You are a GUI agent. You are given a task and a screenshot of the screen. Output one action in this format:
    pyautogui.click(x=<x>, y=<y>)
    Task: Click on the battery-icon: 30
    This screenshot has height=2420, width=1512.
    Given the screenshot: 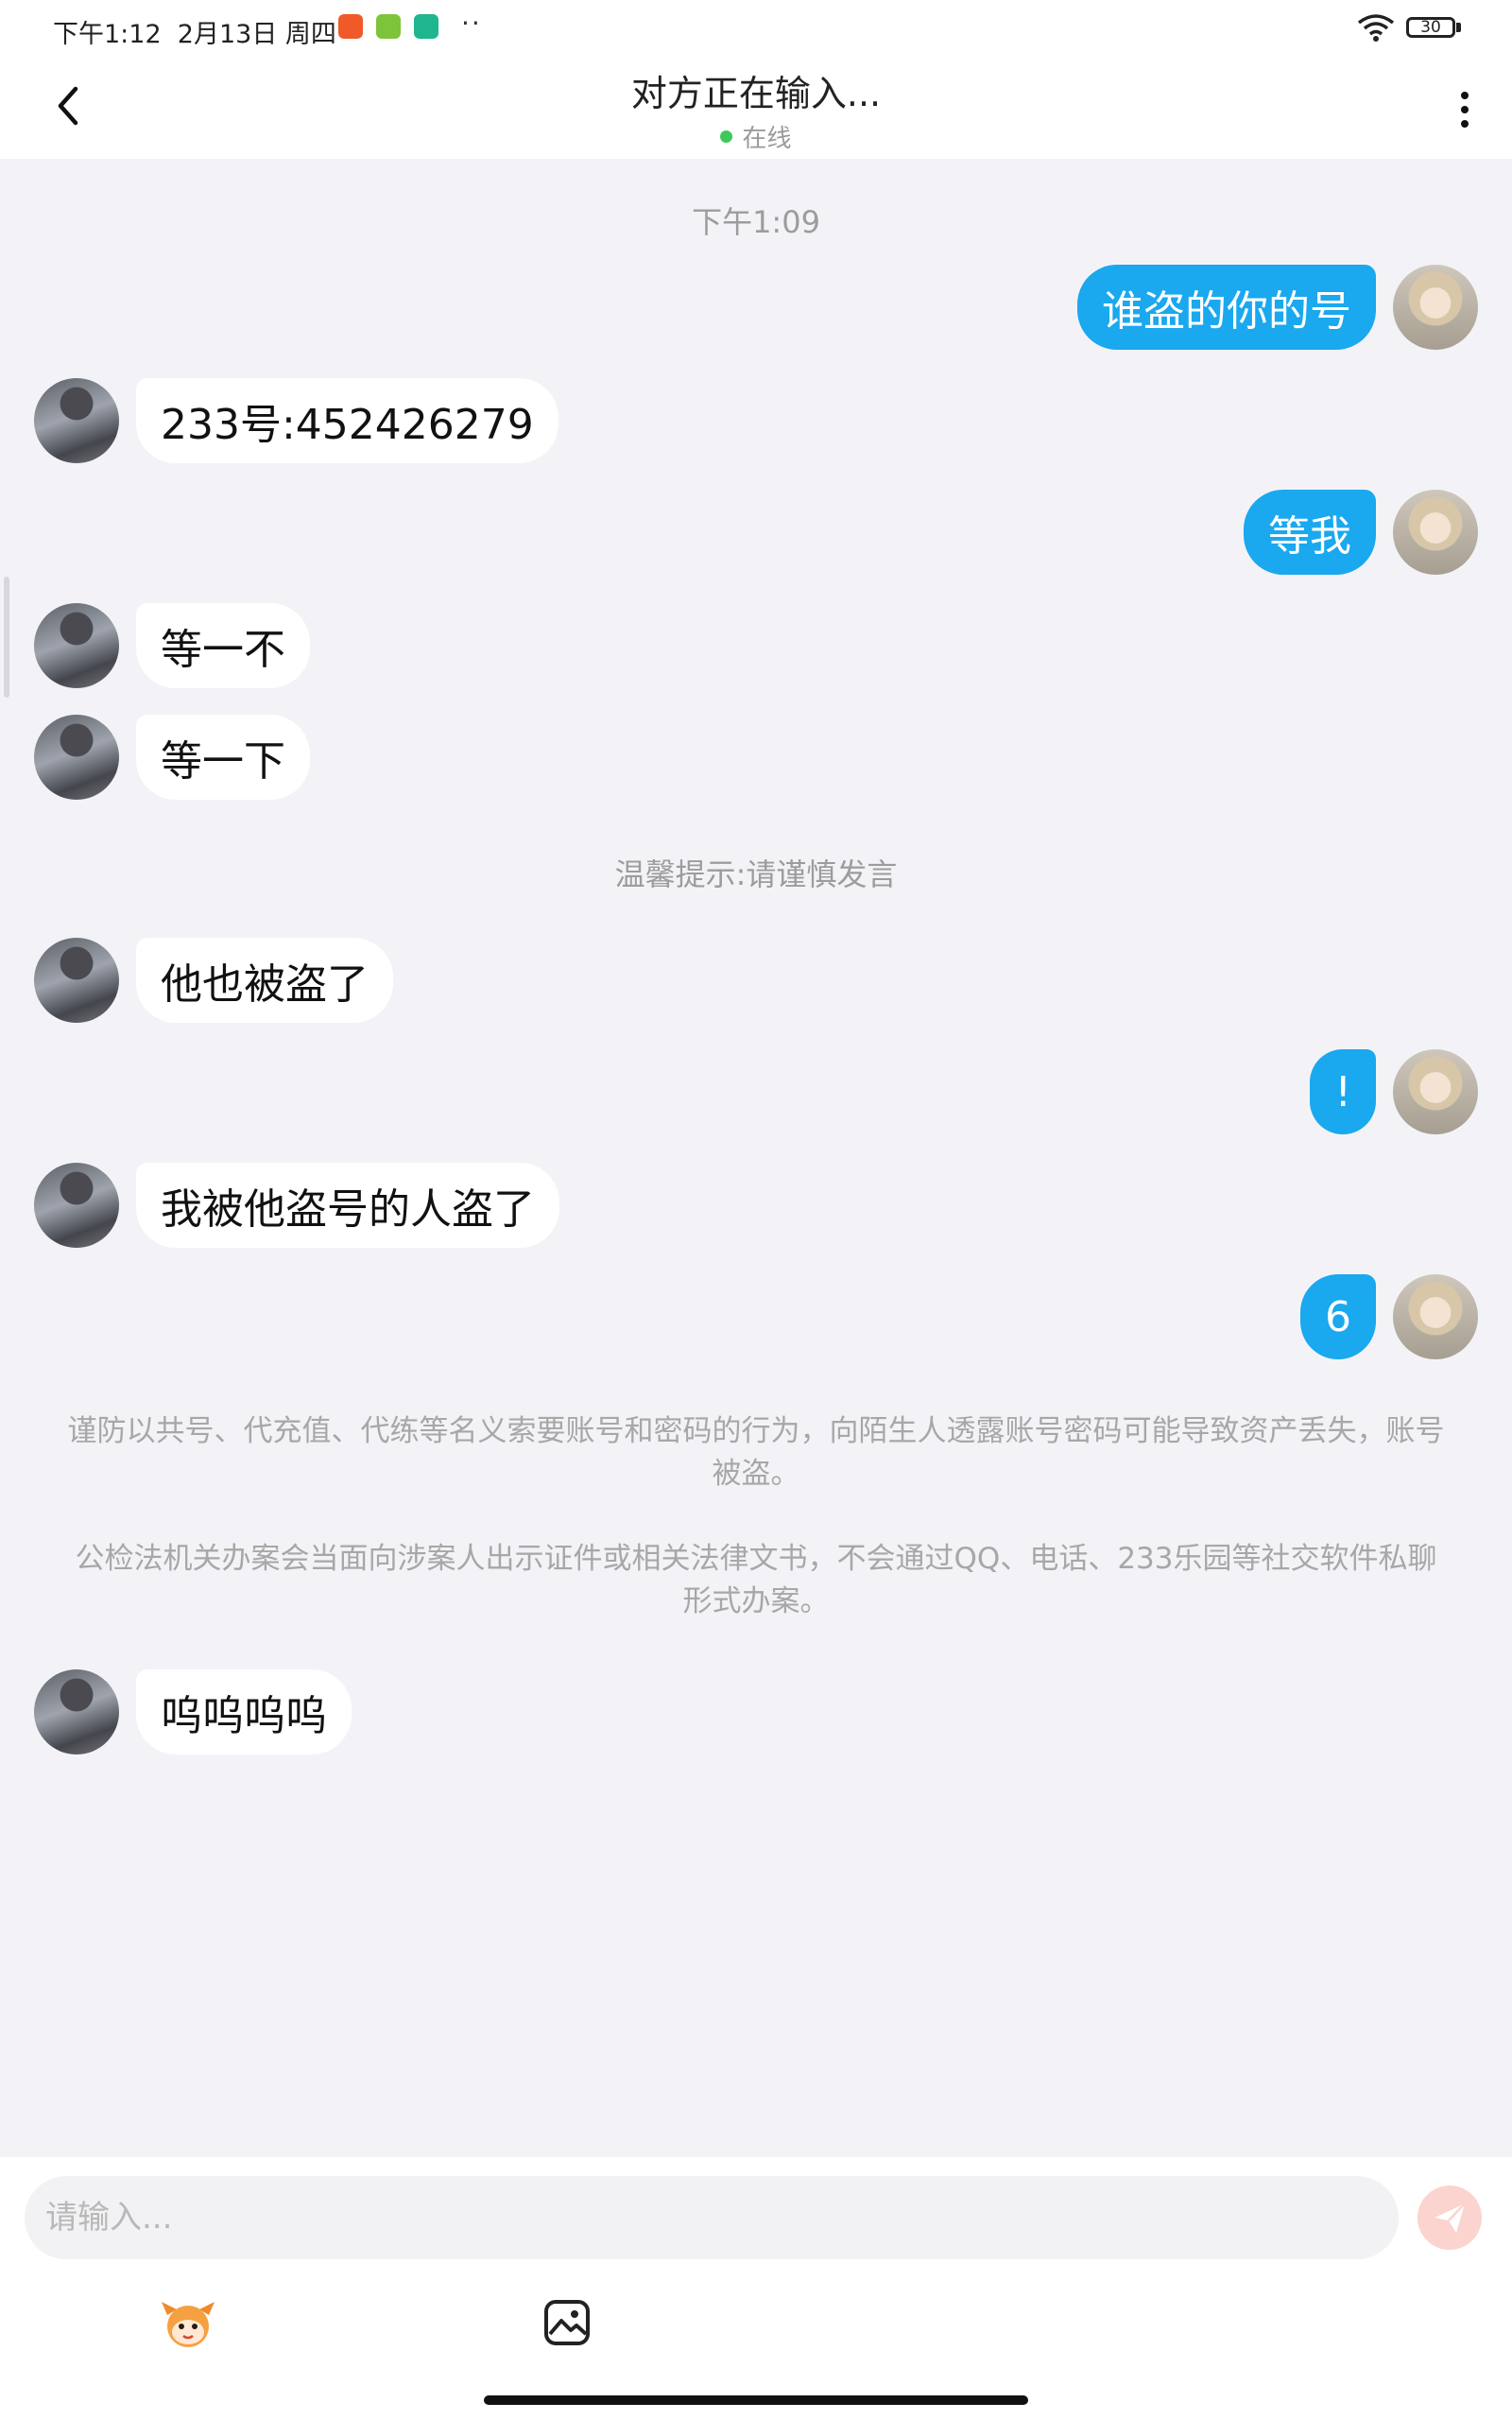 What is the action you would take?
    pyautogui.click(x=1430, y=28)
    